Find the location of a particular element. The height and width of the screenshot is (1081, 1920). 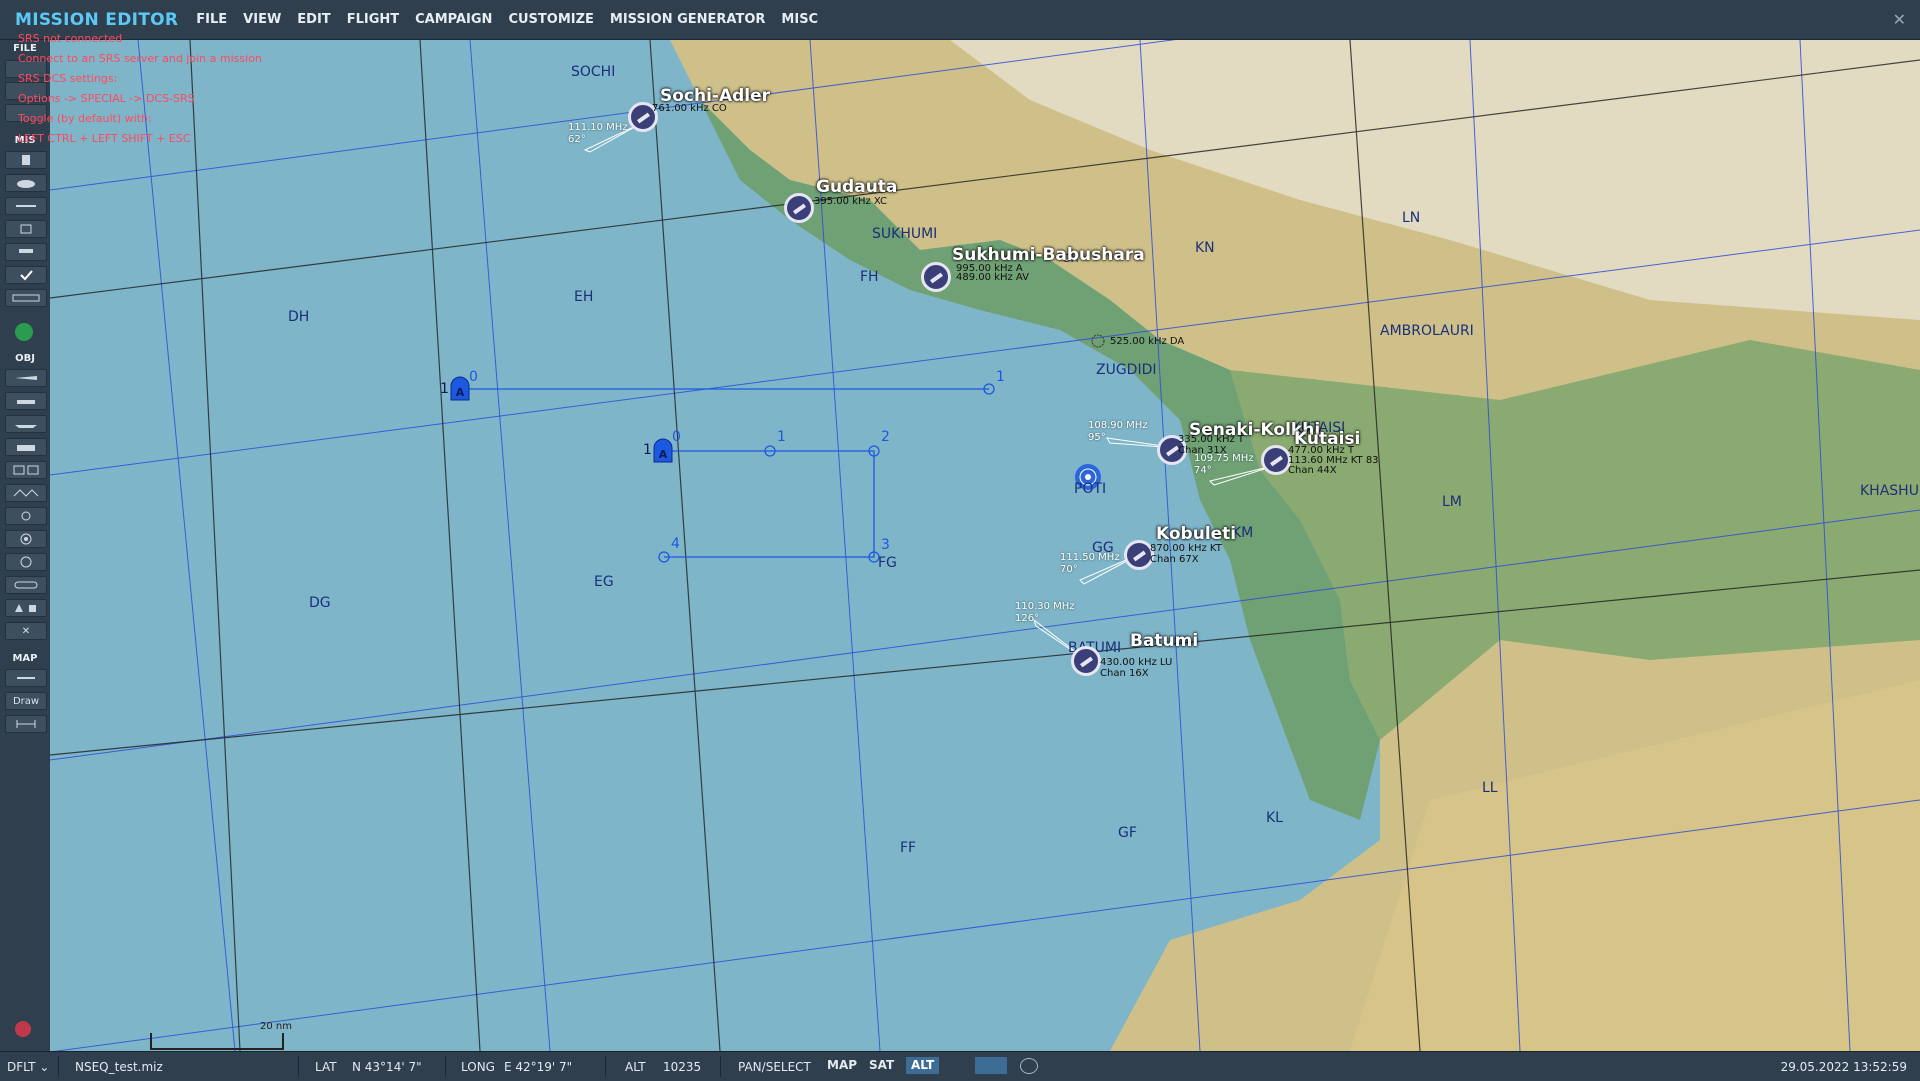

flight-2-wp-0: 0 is located at coordinates (676, 437).